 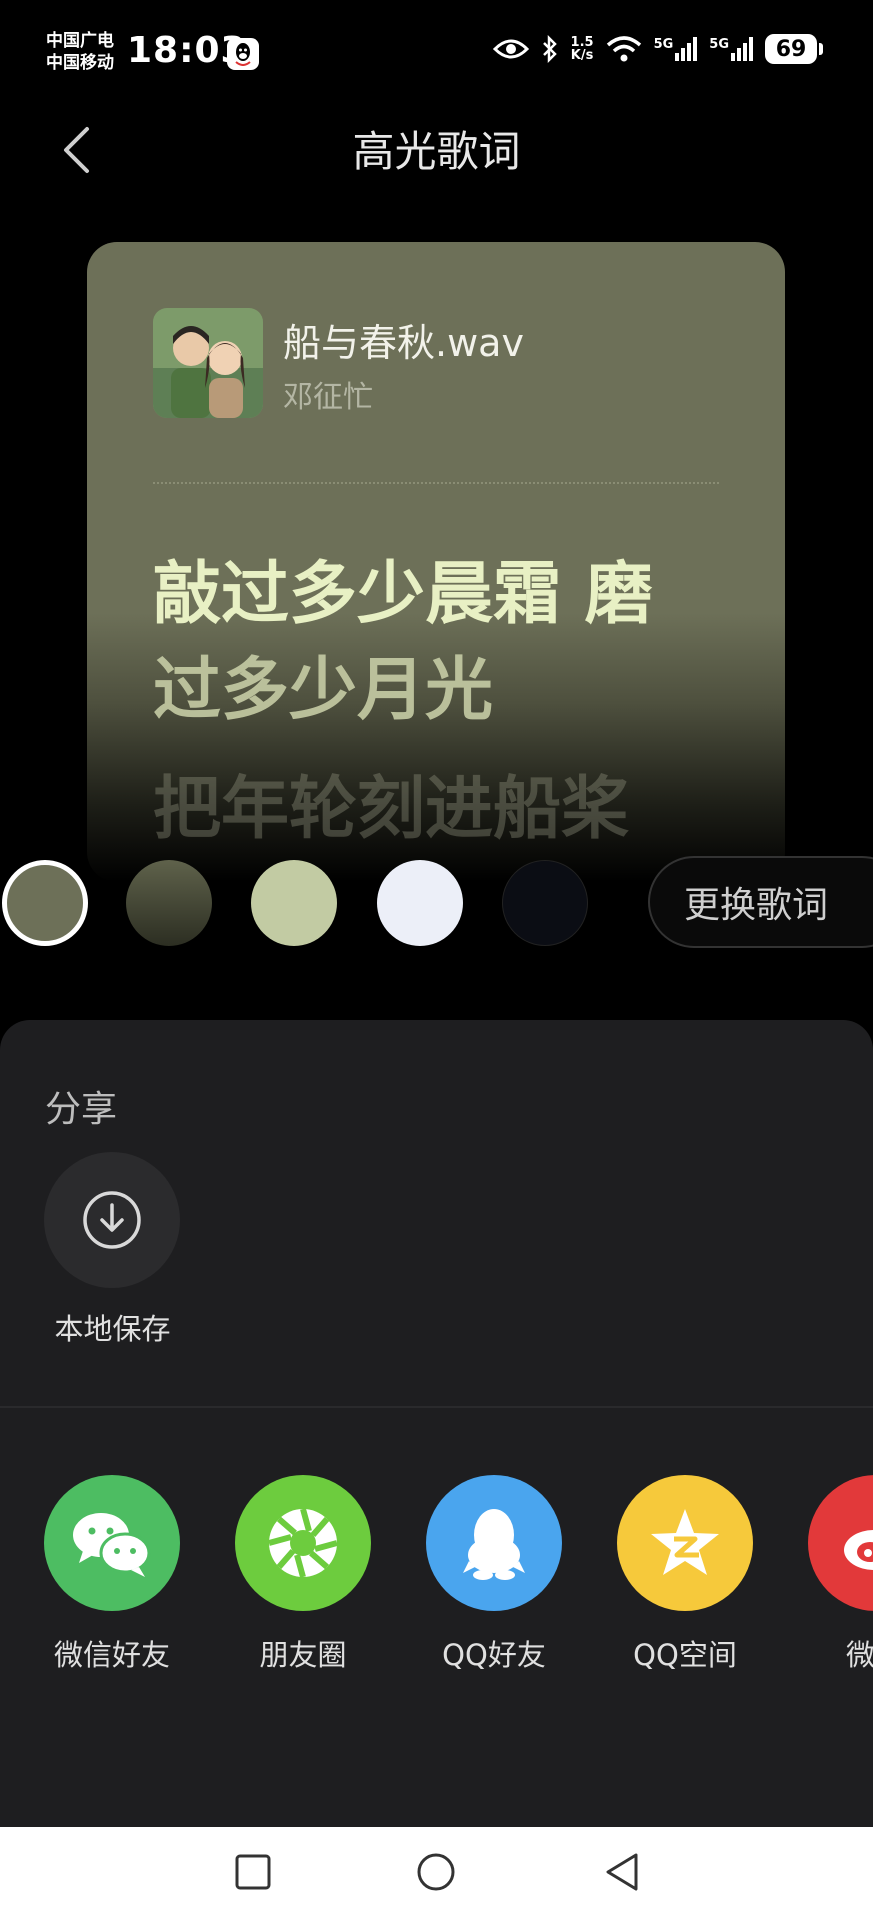 What do you see at coordinates (623, 49) in the screenshot?
I see `wifi-icon` at bounding box center [623, 49].